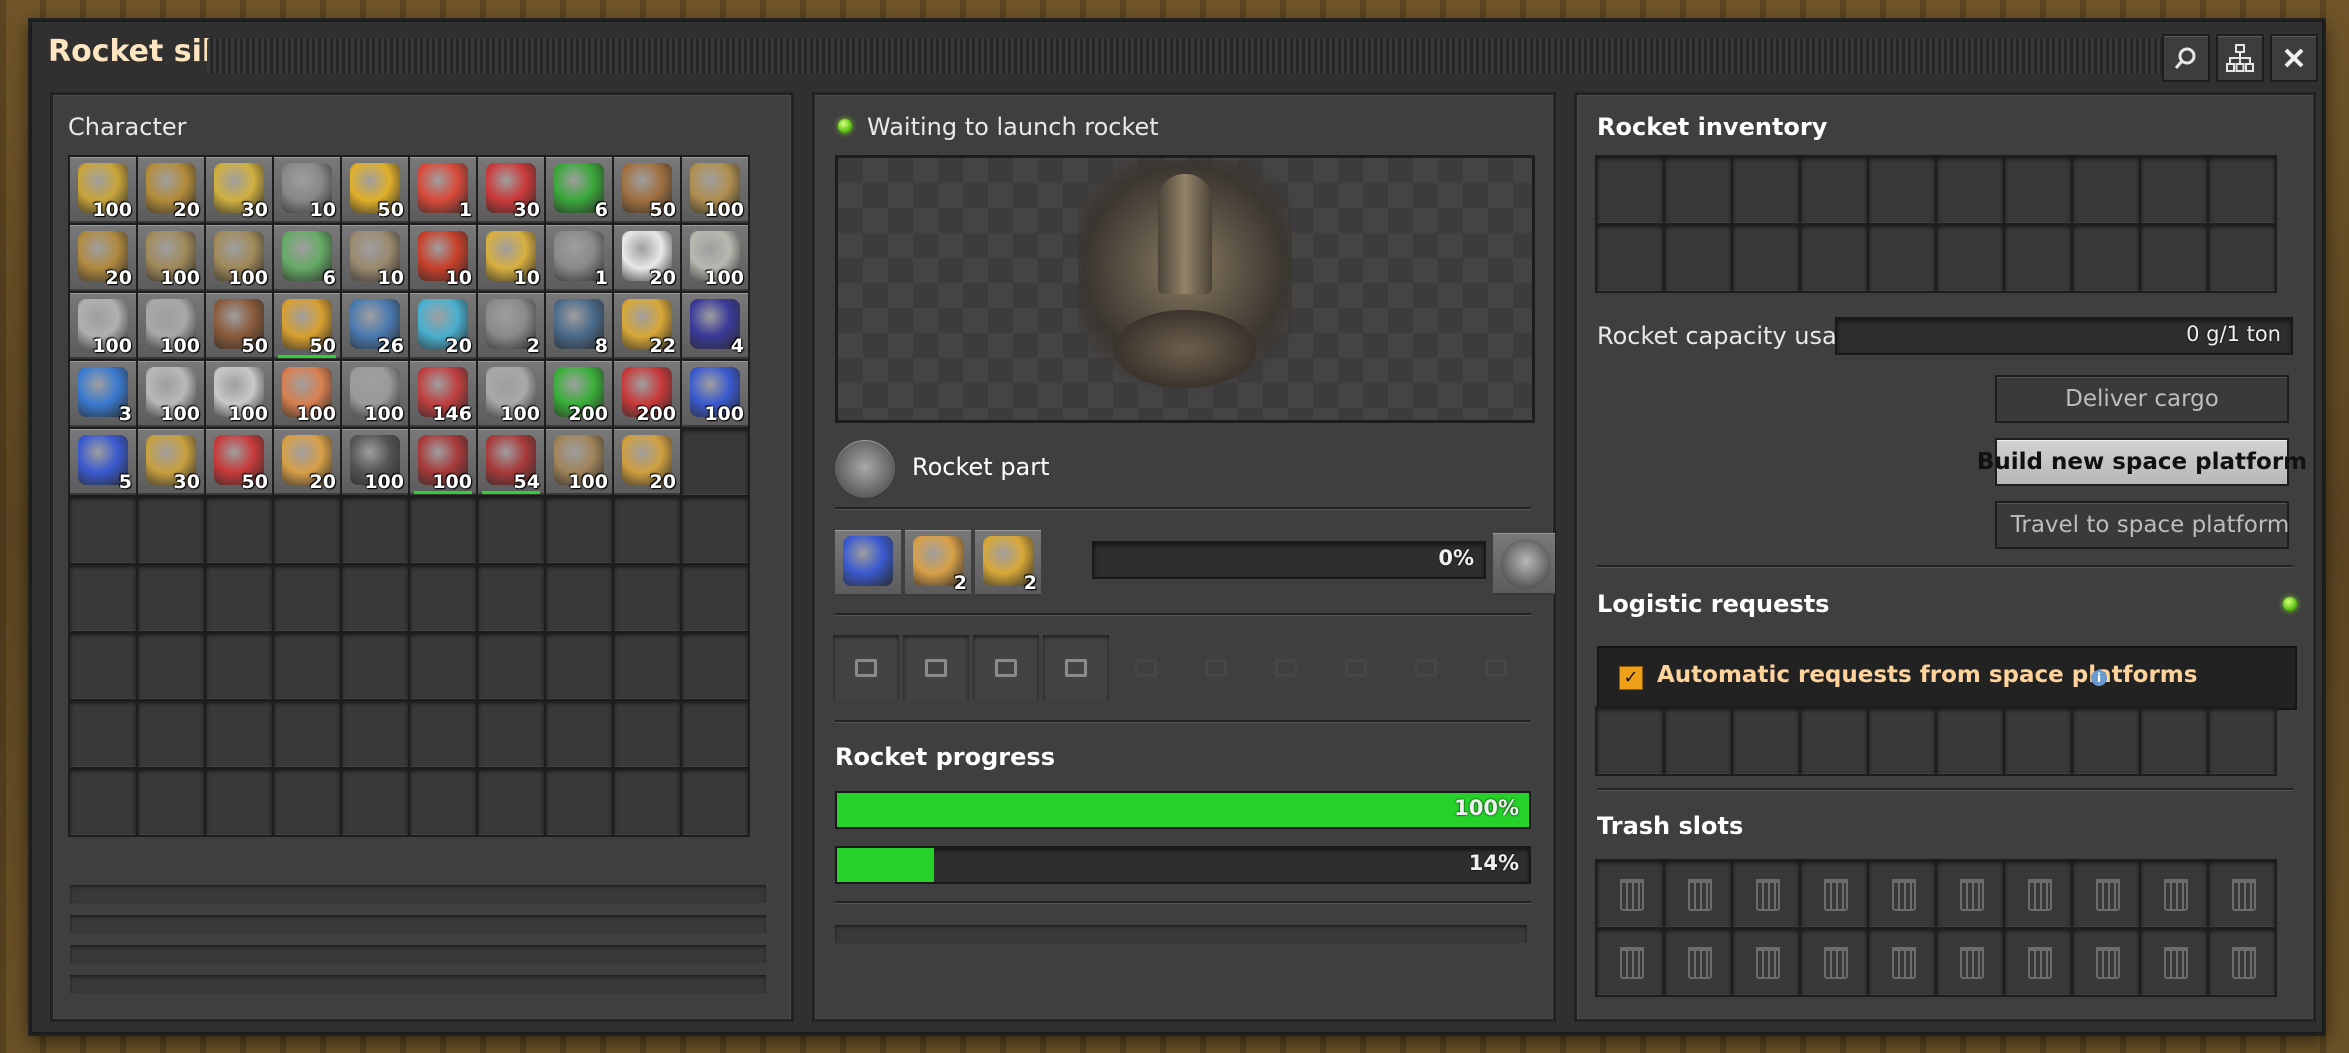 The height and width of the screenshot is (1053, 2349). What do you see at coordinates (511, 462) in the screenshot?
I see `inventory-slot: 54` at bounding box center [511, 462].